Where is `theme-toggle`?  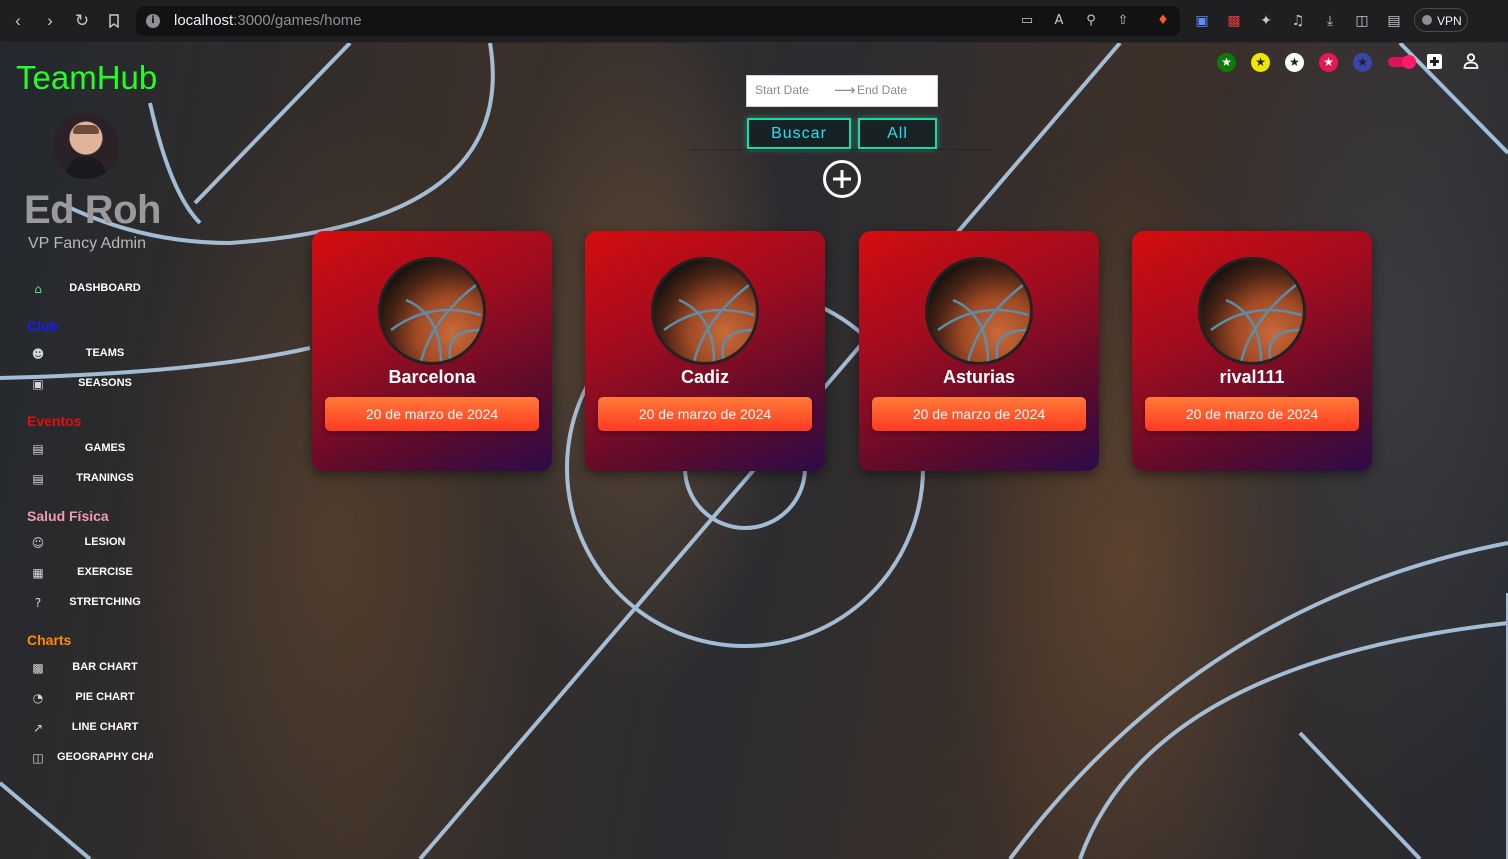
theme-toggle is located at coordinates (1402, 62).